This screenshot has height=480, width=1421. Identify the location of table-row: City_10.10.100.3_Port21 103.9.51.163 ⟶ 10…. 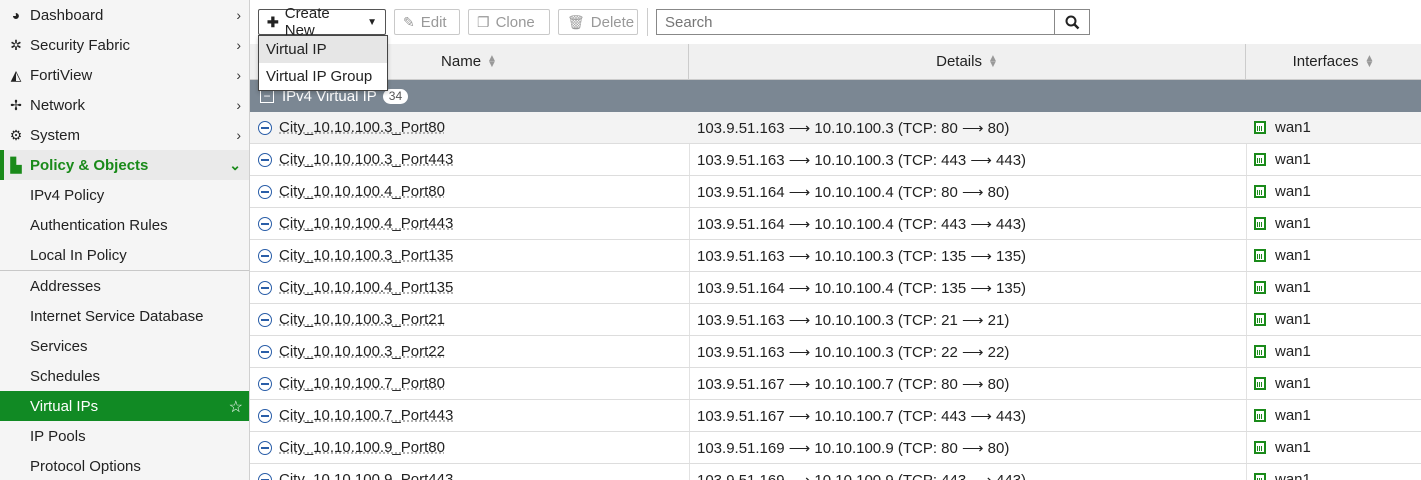
(835, 320).